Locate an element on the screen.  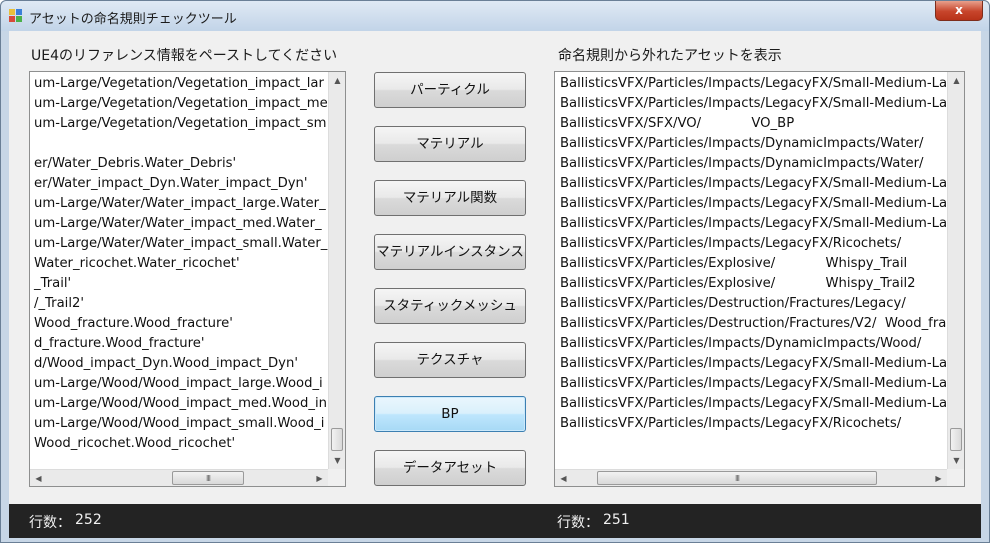
text-line is located at coordinates (181, 144).